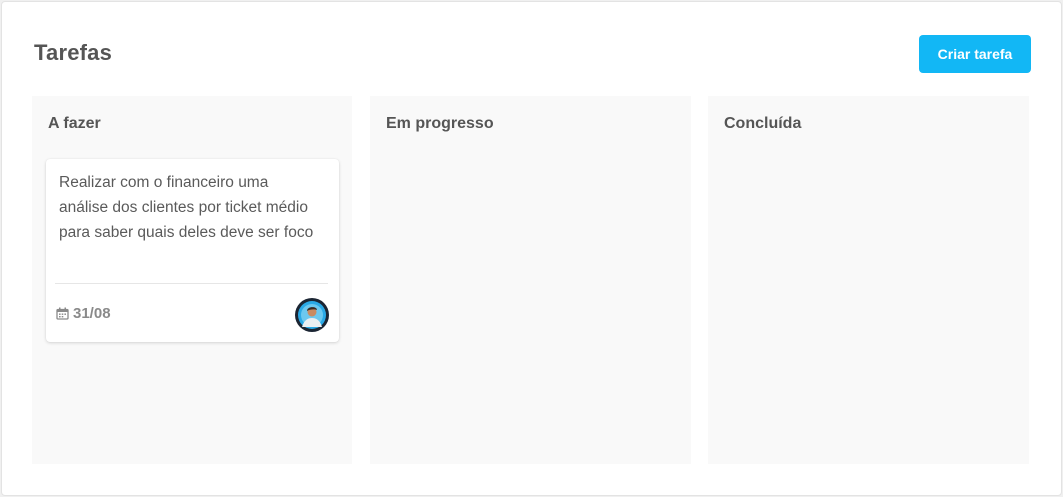 The height and width of the screenshot is (497, 1063). Describe the element at coordinates (440, 123) in the screenshot. I see `column-title-in-progress: Em progresso` at that location.